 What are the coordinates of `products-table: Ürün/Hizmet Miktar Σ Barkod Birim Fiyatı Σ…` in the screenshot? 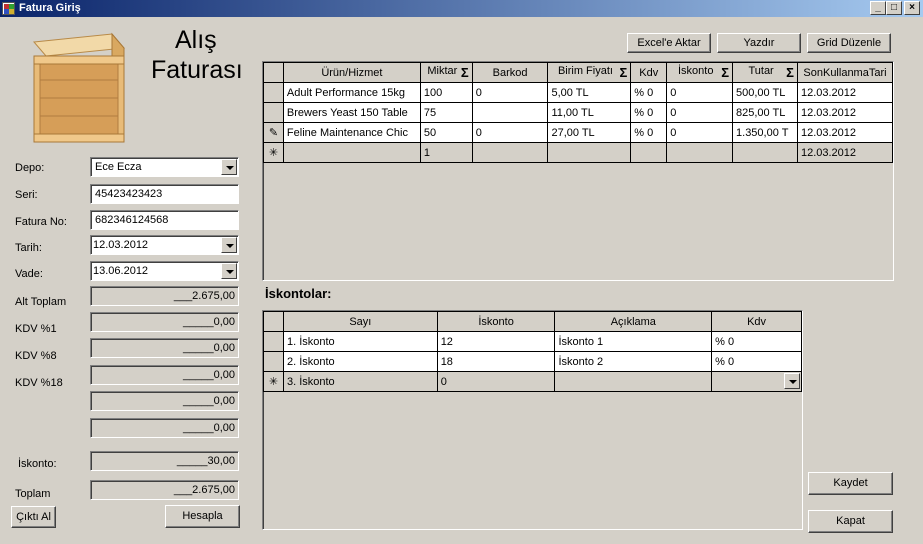 It's located at (578, 112).